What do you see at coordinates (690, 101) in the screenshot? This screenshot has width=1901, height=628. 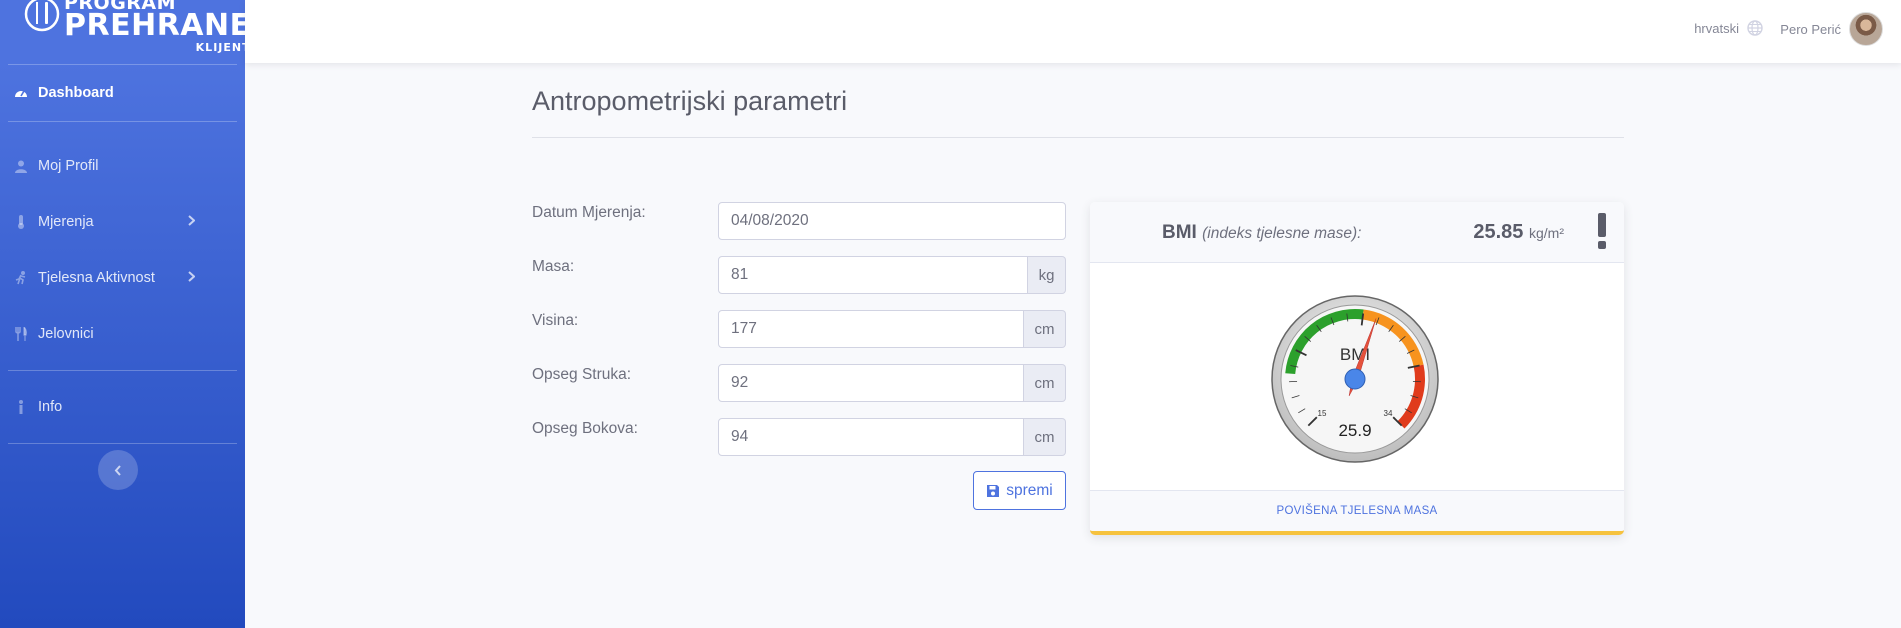 I see `page-title: Antropometrijski parametri` at bounding box center [690, 101].